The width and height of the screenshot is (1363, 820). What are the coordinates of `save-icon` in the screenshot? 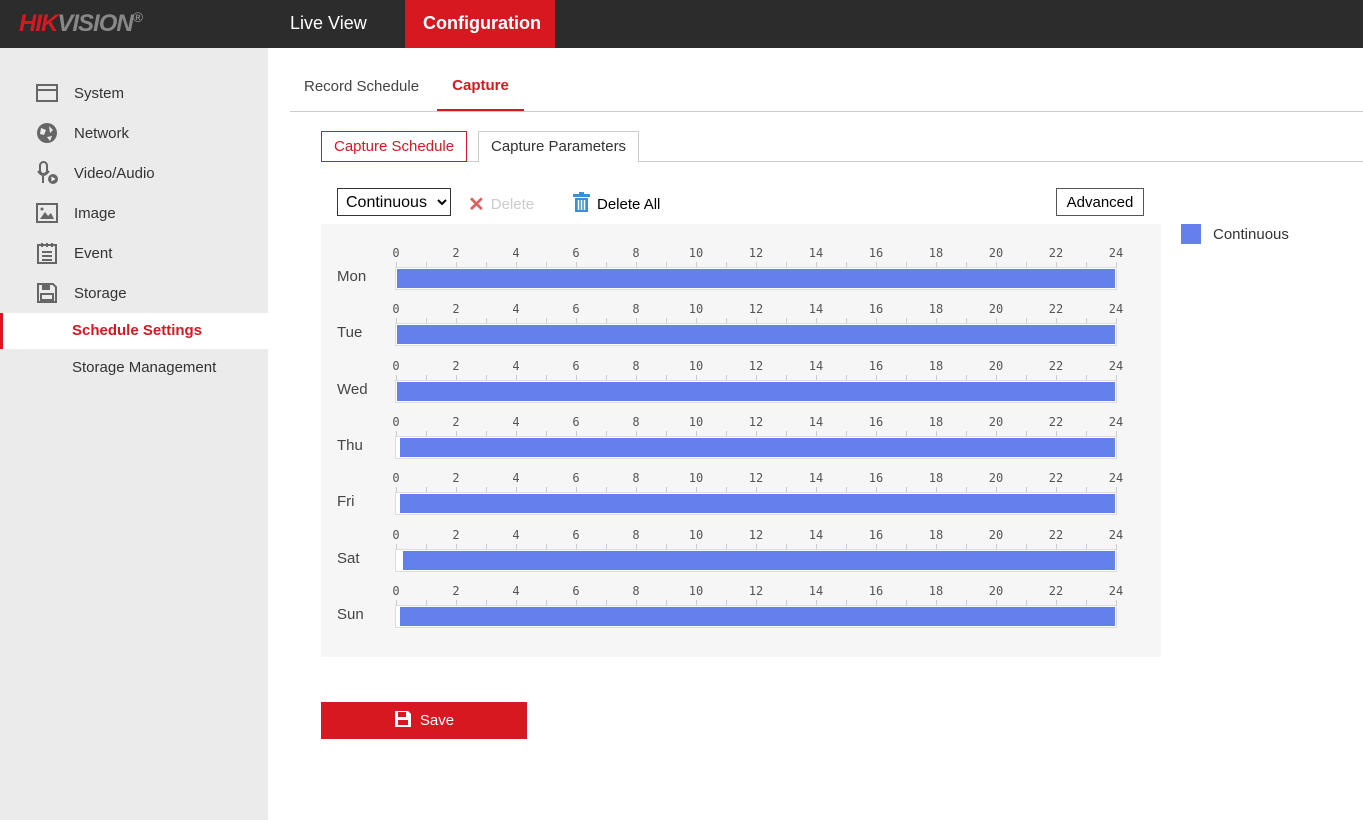 It's located at (403, 721).